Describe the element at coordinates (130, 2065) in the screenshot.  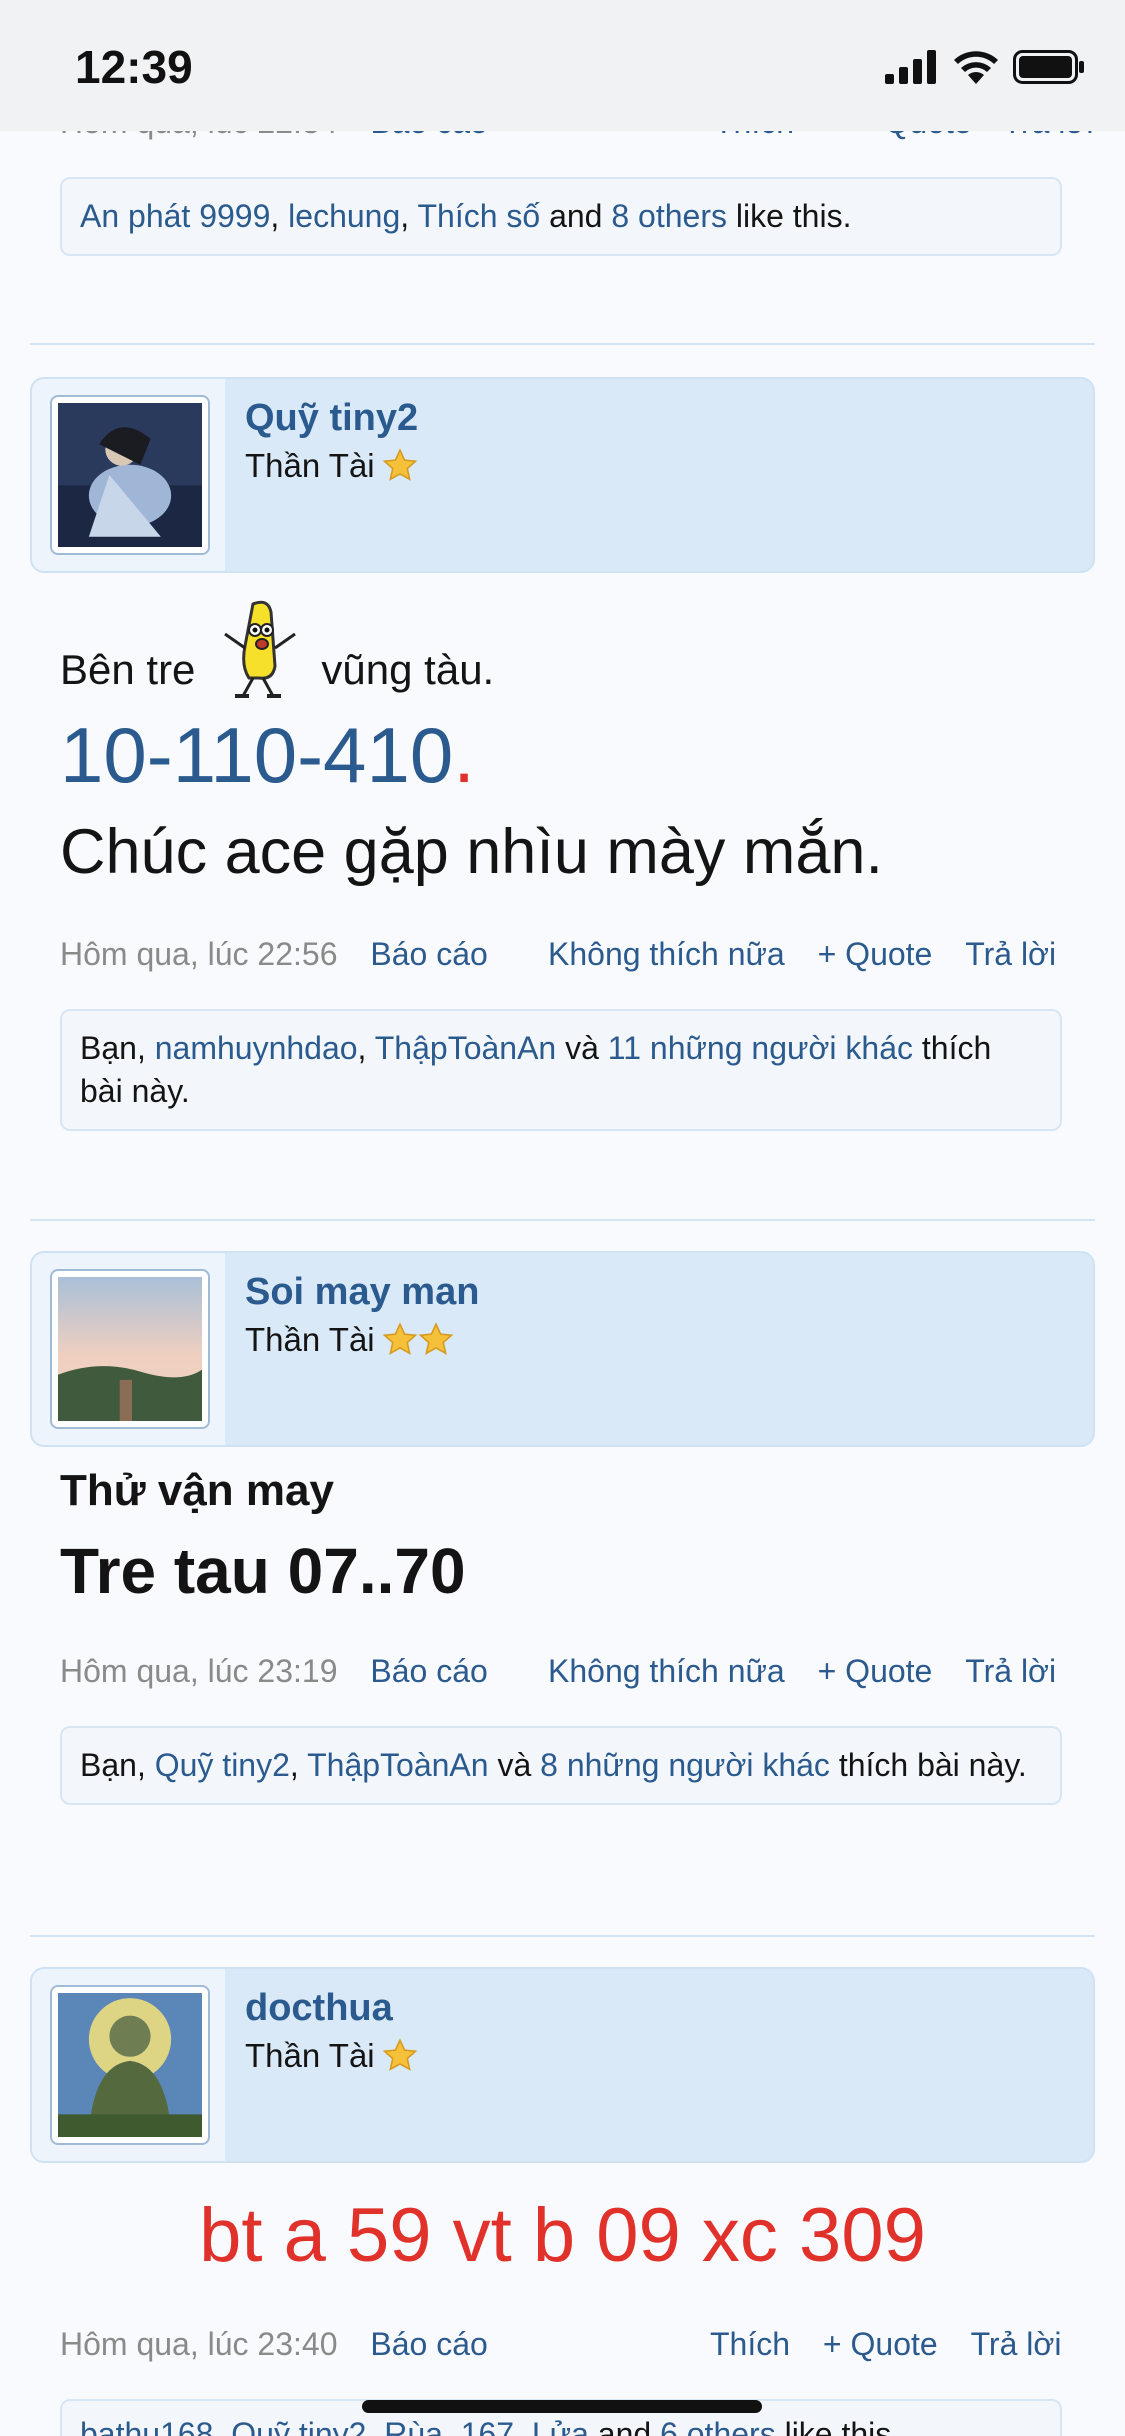
I see `post3-avatar` at that location.